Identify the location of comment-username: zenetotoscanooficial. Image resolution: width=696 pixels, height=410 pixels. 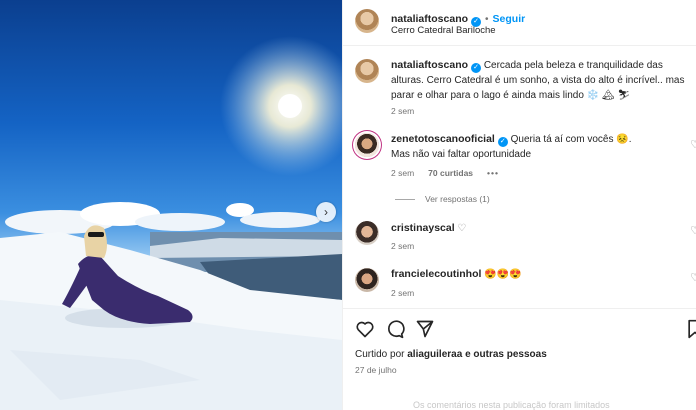
(443, 139).